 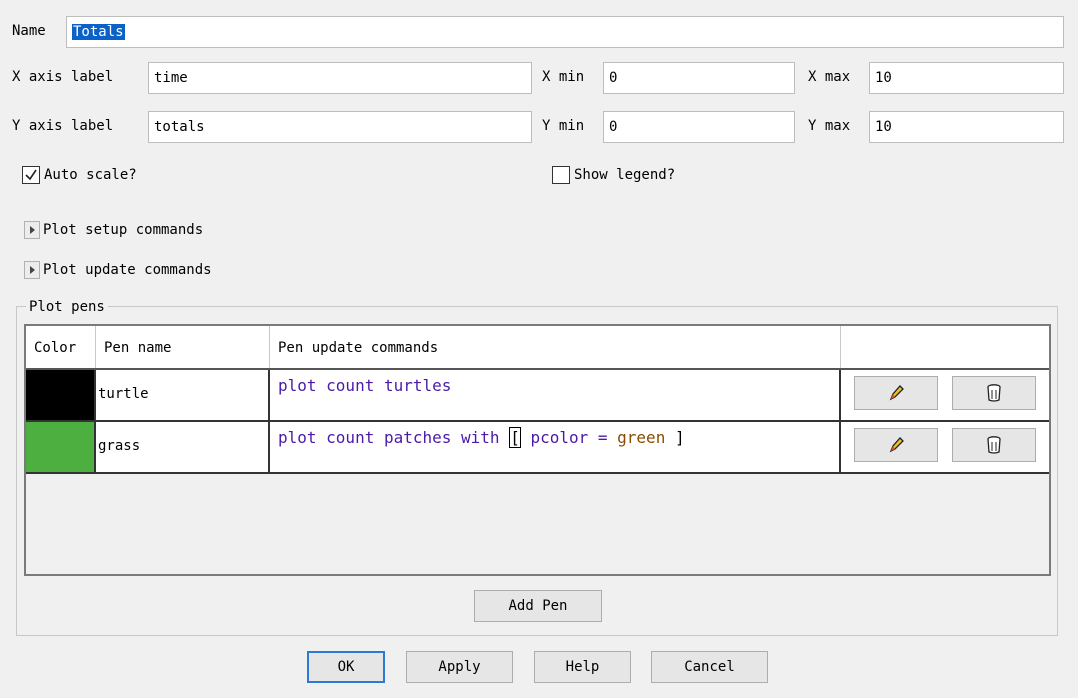 I want to click on y-axis-field: totals, so click(x=340, y=127).